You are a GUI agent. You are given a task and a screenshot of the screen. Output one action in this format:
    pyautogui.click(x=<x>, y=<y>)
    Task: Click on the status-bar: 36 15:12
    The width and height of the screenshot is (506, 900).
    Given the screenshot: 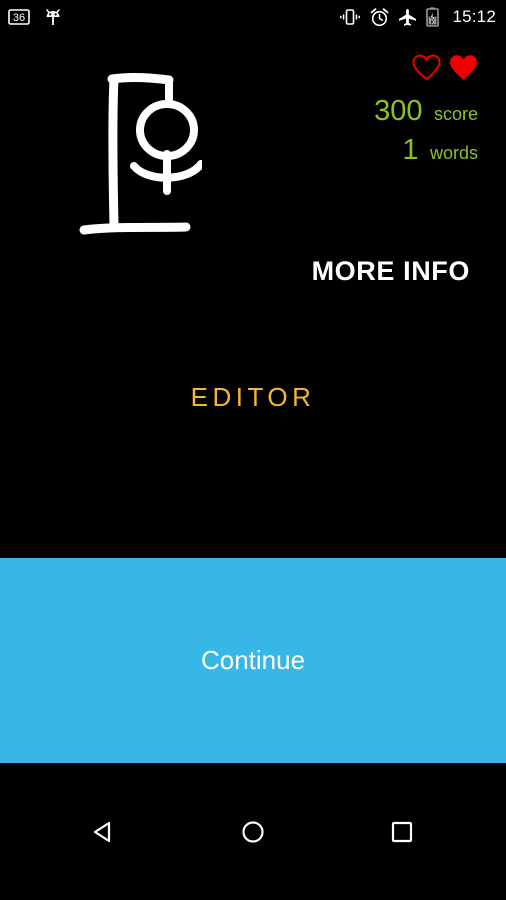 What is the action you would take?
    pyautogui.click(x=253, y=17)
    